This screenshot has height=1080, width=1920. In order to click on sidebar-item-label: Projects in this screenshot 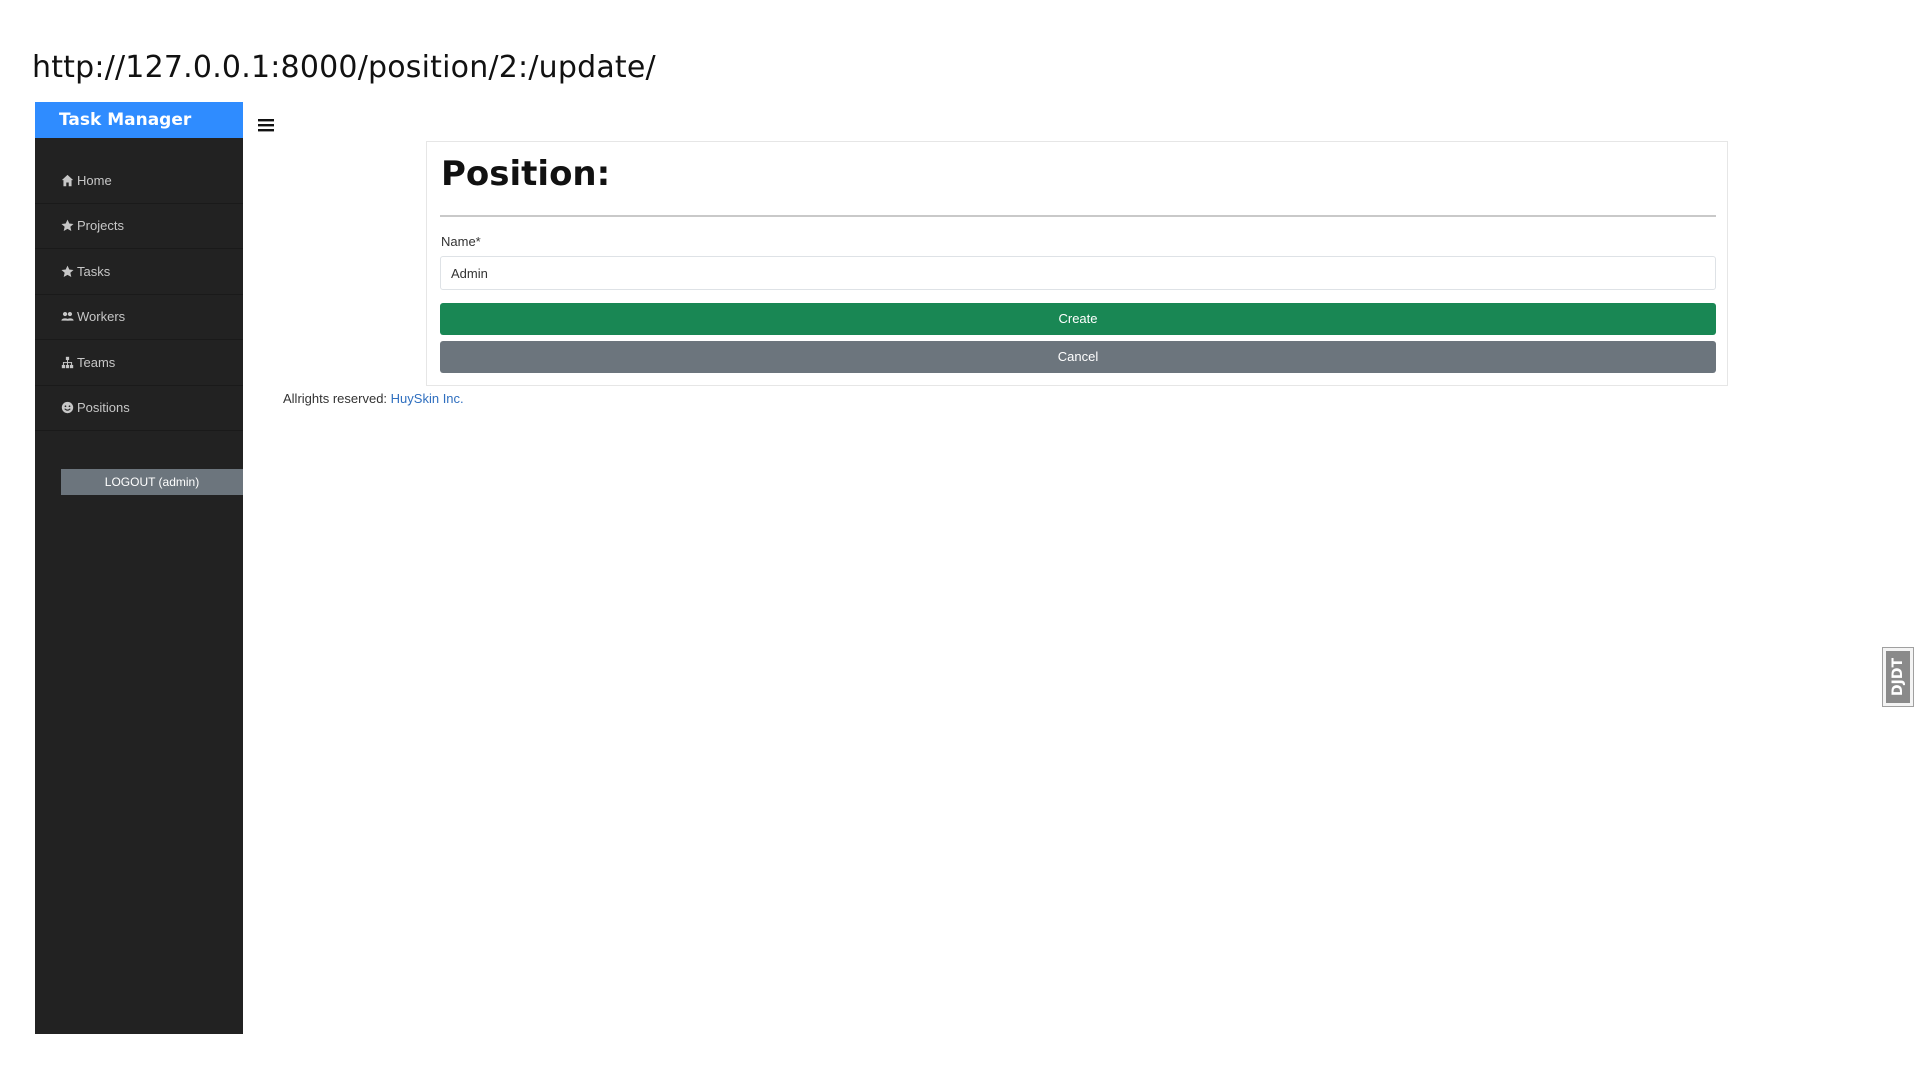, I will do `click(100, 226)`.